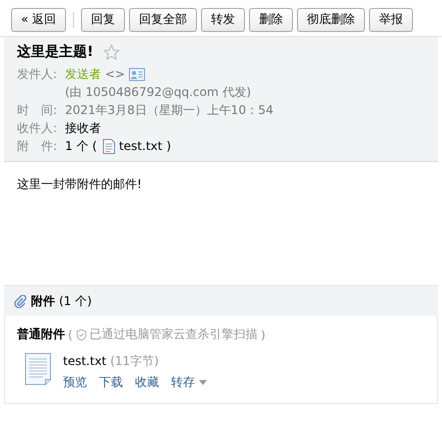 This screenshot has width=442, height=431. I want to click on field-label: 附 件:, so click(37, 146).